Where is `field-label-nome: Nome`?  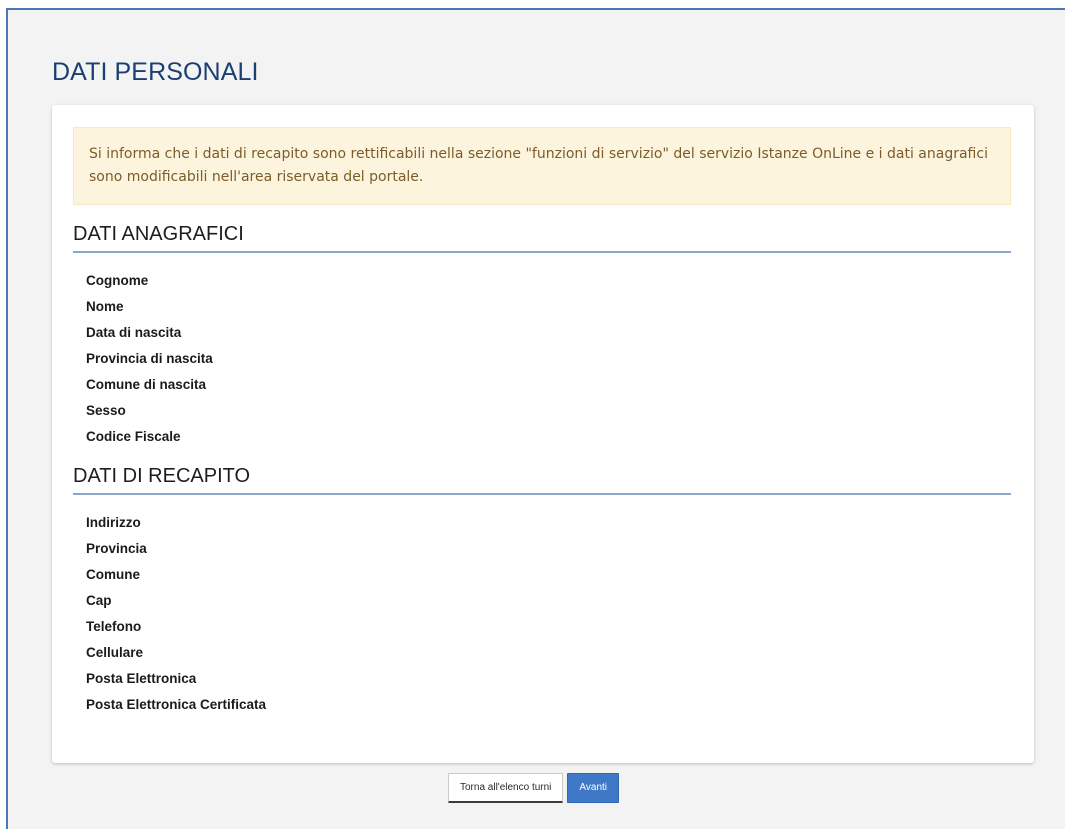 field-label-nome: Nome is located at coordinates (105, 306).